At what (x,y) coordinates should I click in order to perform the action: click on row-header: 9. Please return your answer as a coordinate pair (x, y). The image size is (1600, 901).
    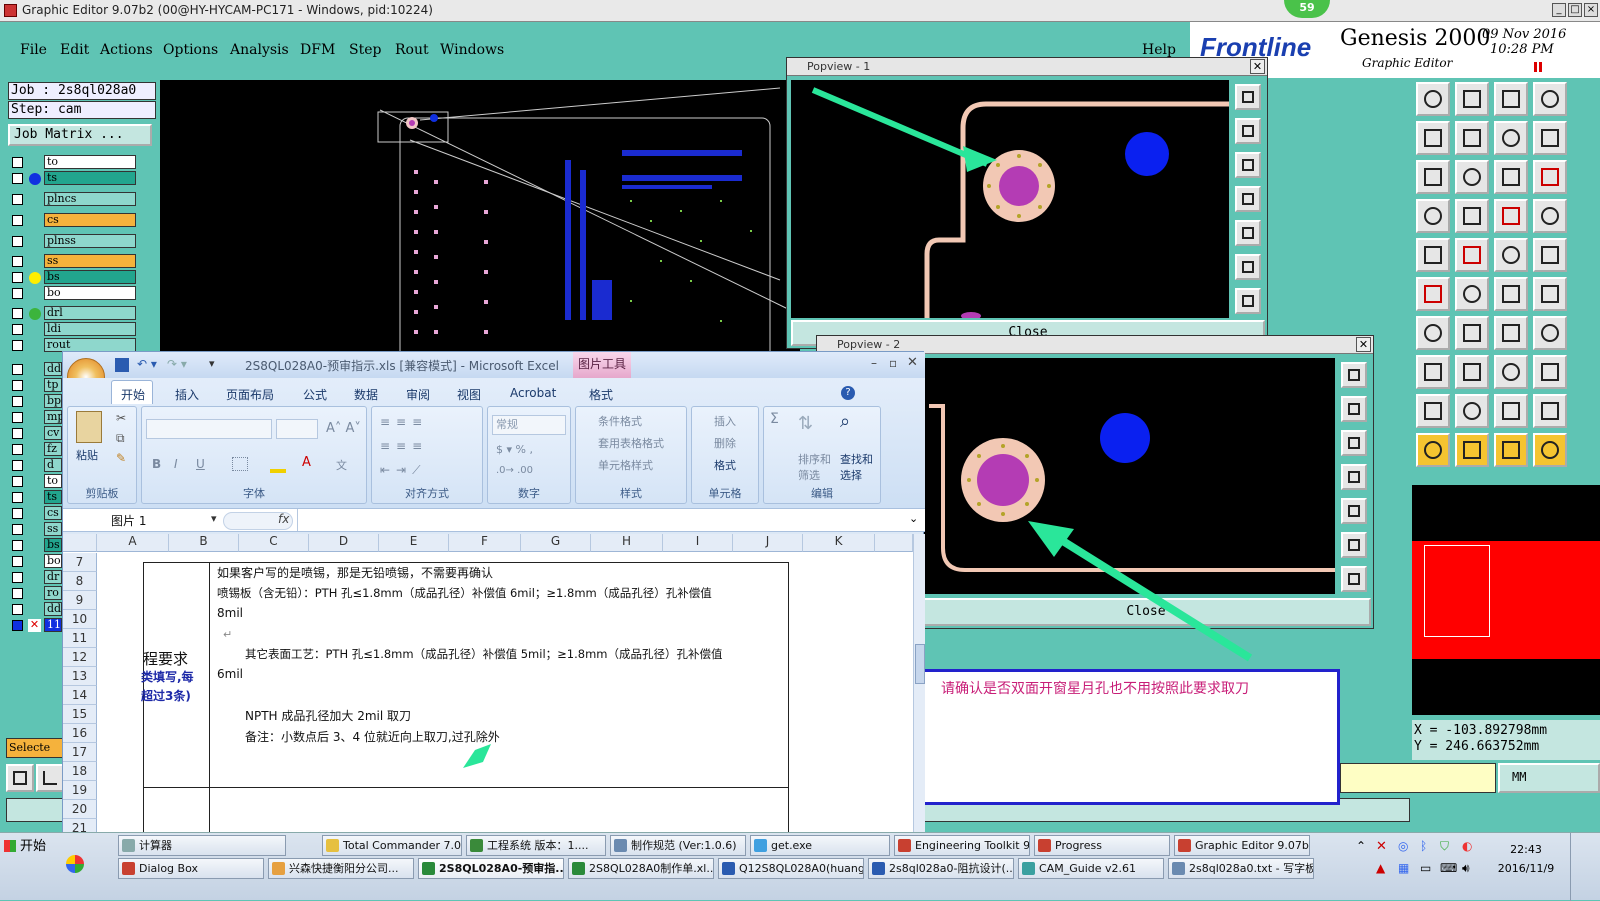
    Looking at the image, I should click on (80, 600).